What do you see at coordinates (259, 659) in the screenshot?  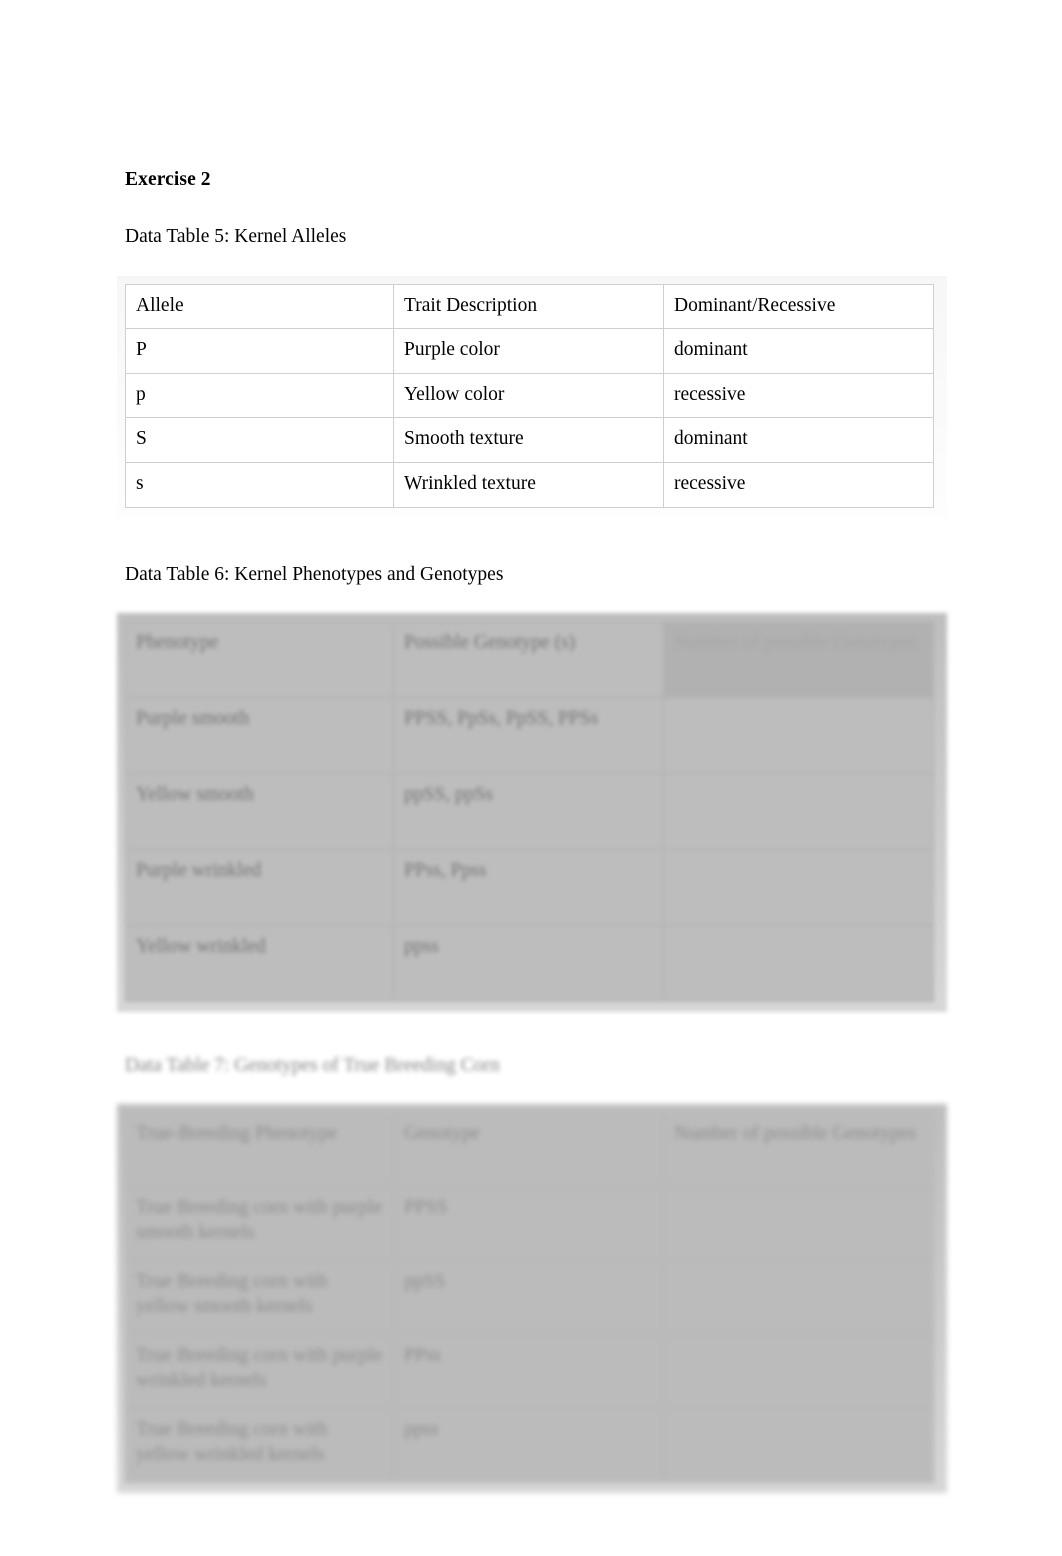 I see `table6-header-phenotype: Phenotype` at bounding box center [259, 659].